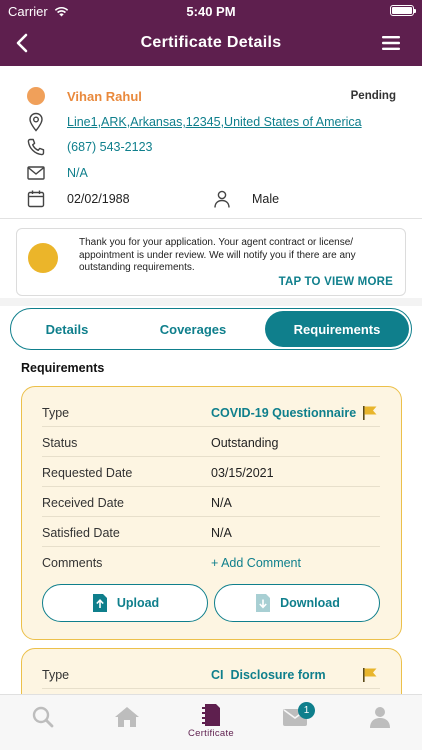  Describe the element at coordinates (81, 533) in the screenshot. I see `row-label: Satisfied Date` at that location.